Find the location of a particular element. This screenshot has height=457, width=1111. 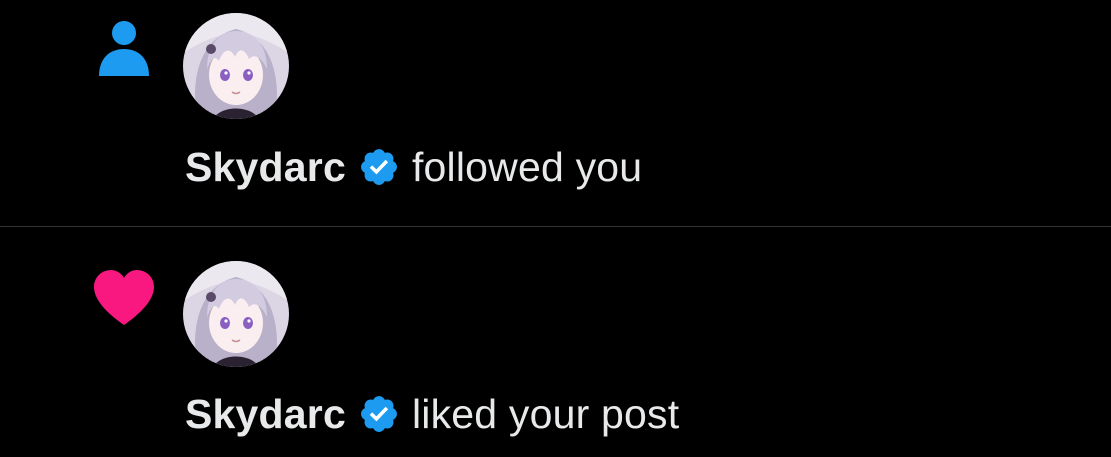

person-icon is located at coordinates (124, 50).